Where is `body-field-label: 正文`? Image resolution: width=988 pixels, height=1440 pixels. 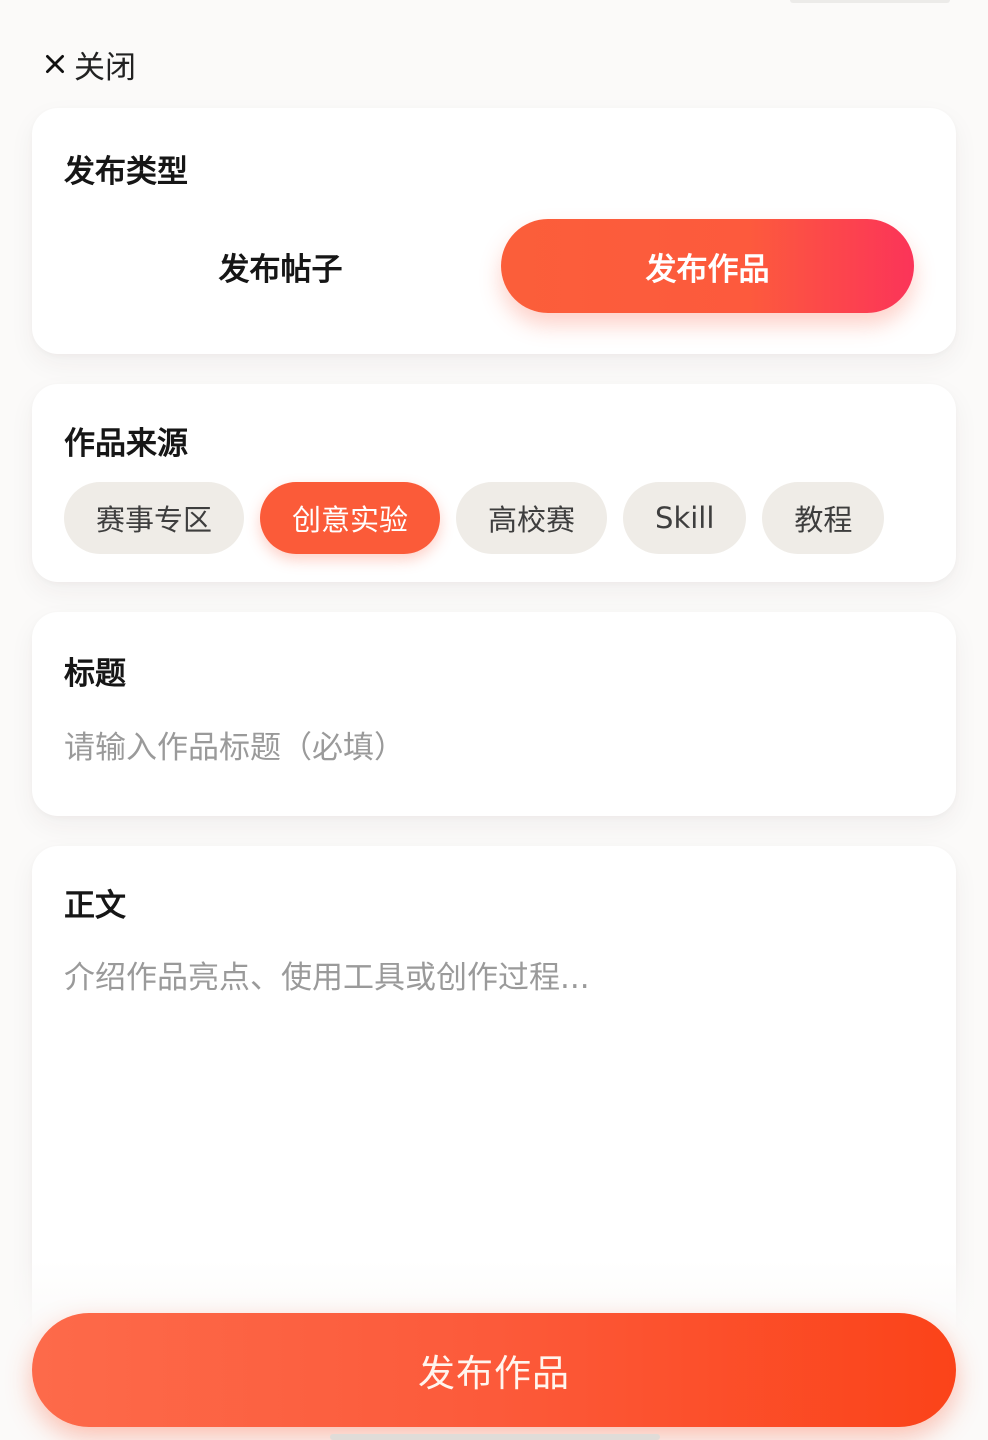 body-field-label: 正文 is located at coordinates (95, 906).